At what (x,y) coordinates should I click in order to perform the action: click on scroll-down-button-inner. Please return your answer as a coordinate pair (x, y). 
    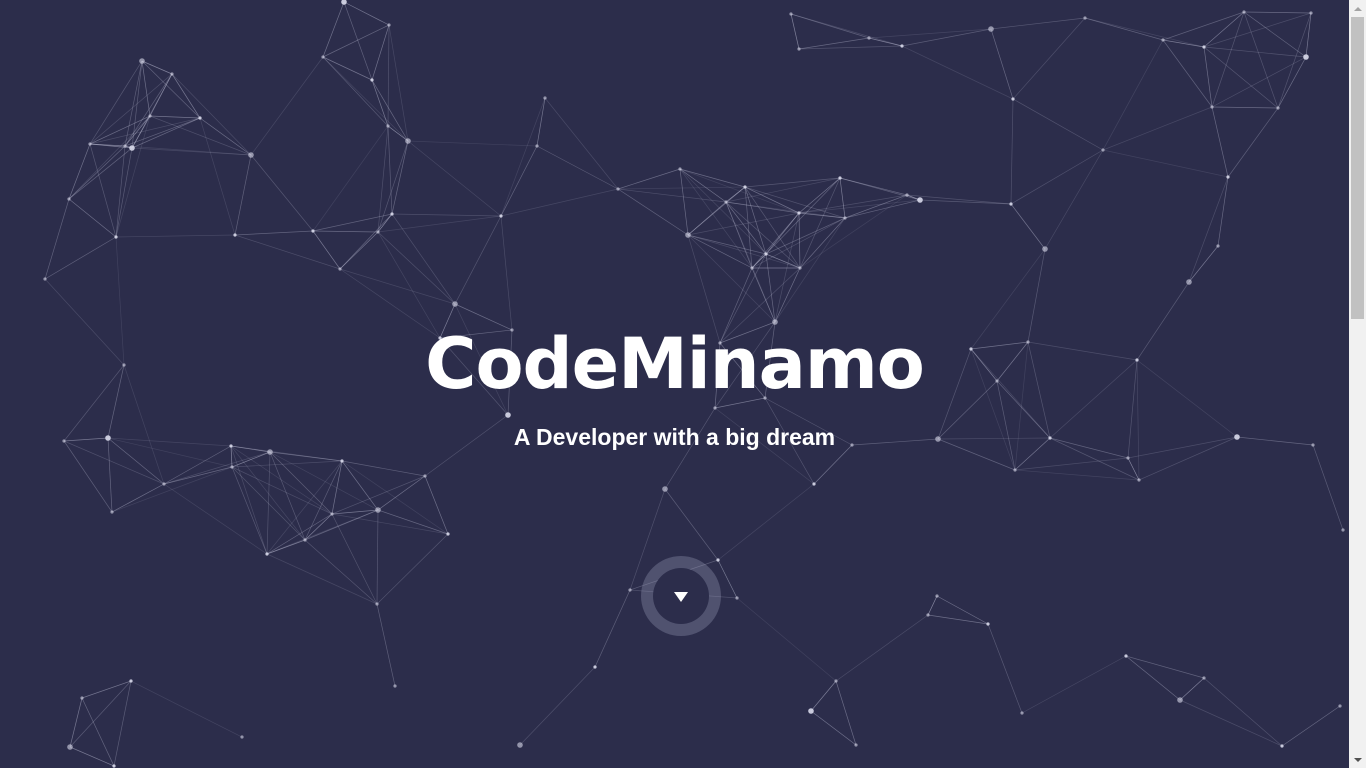
    Looking at the image, I should click on (681, 596).